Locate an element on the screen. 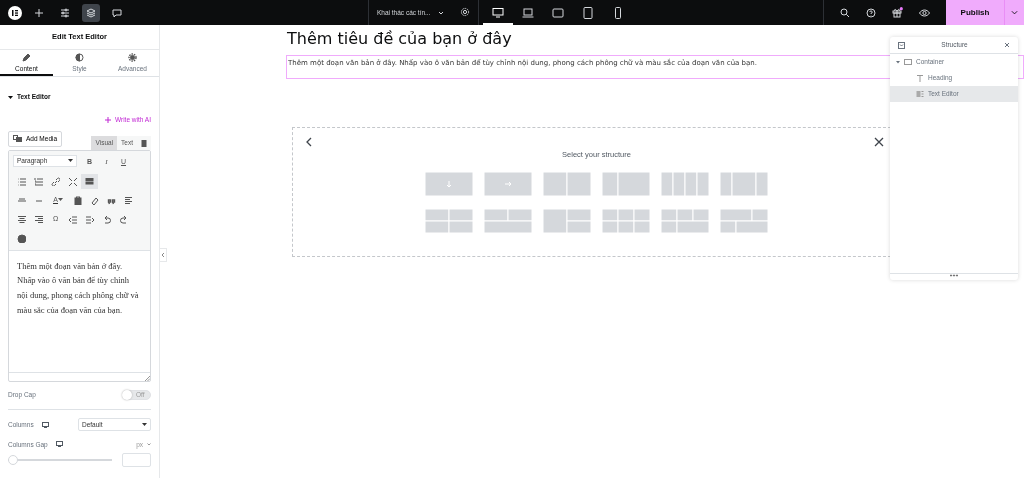  sparkle-icon is located at coordinates (108, 119).